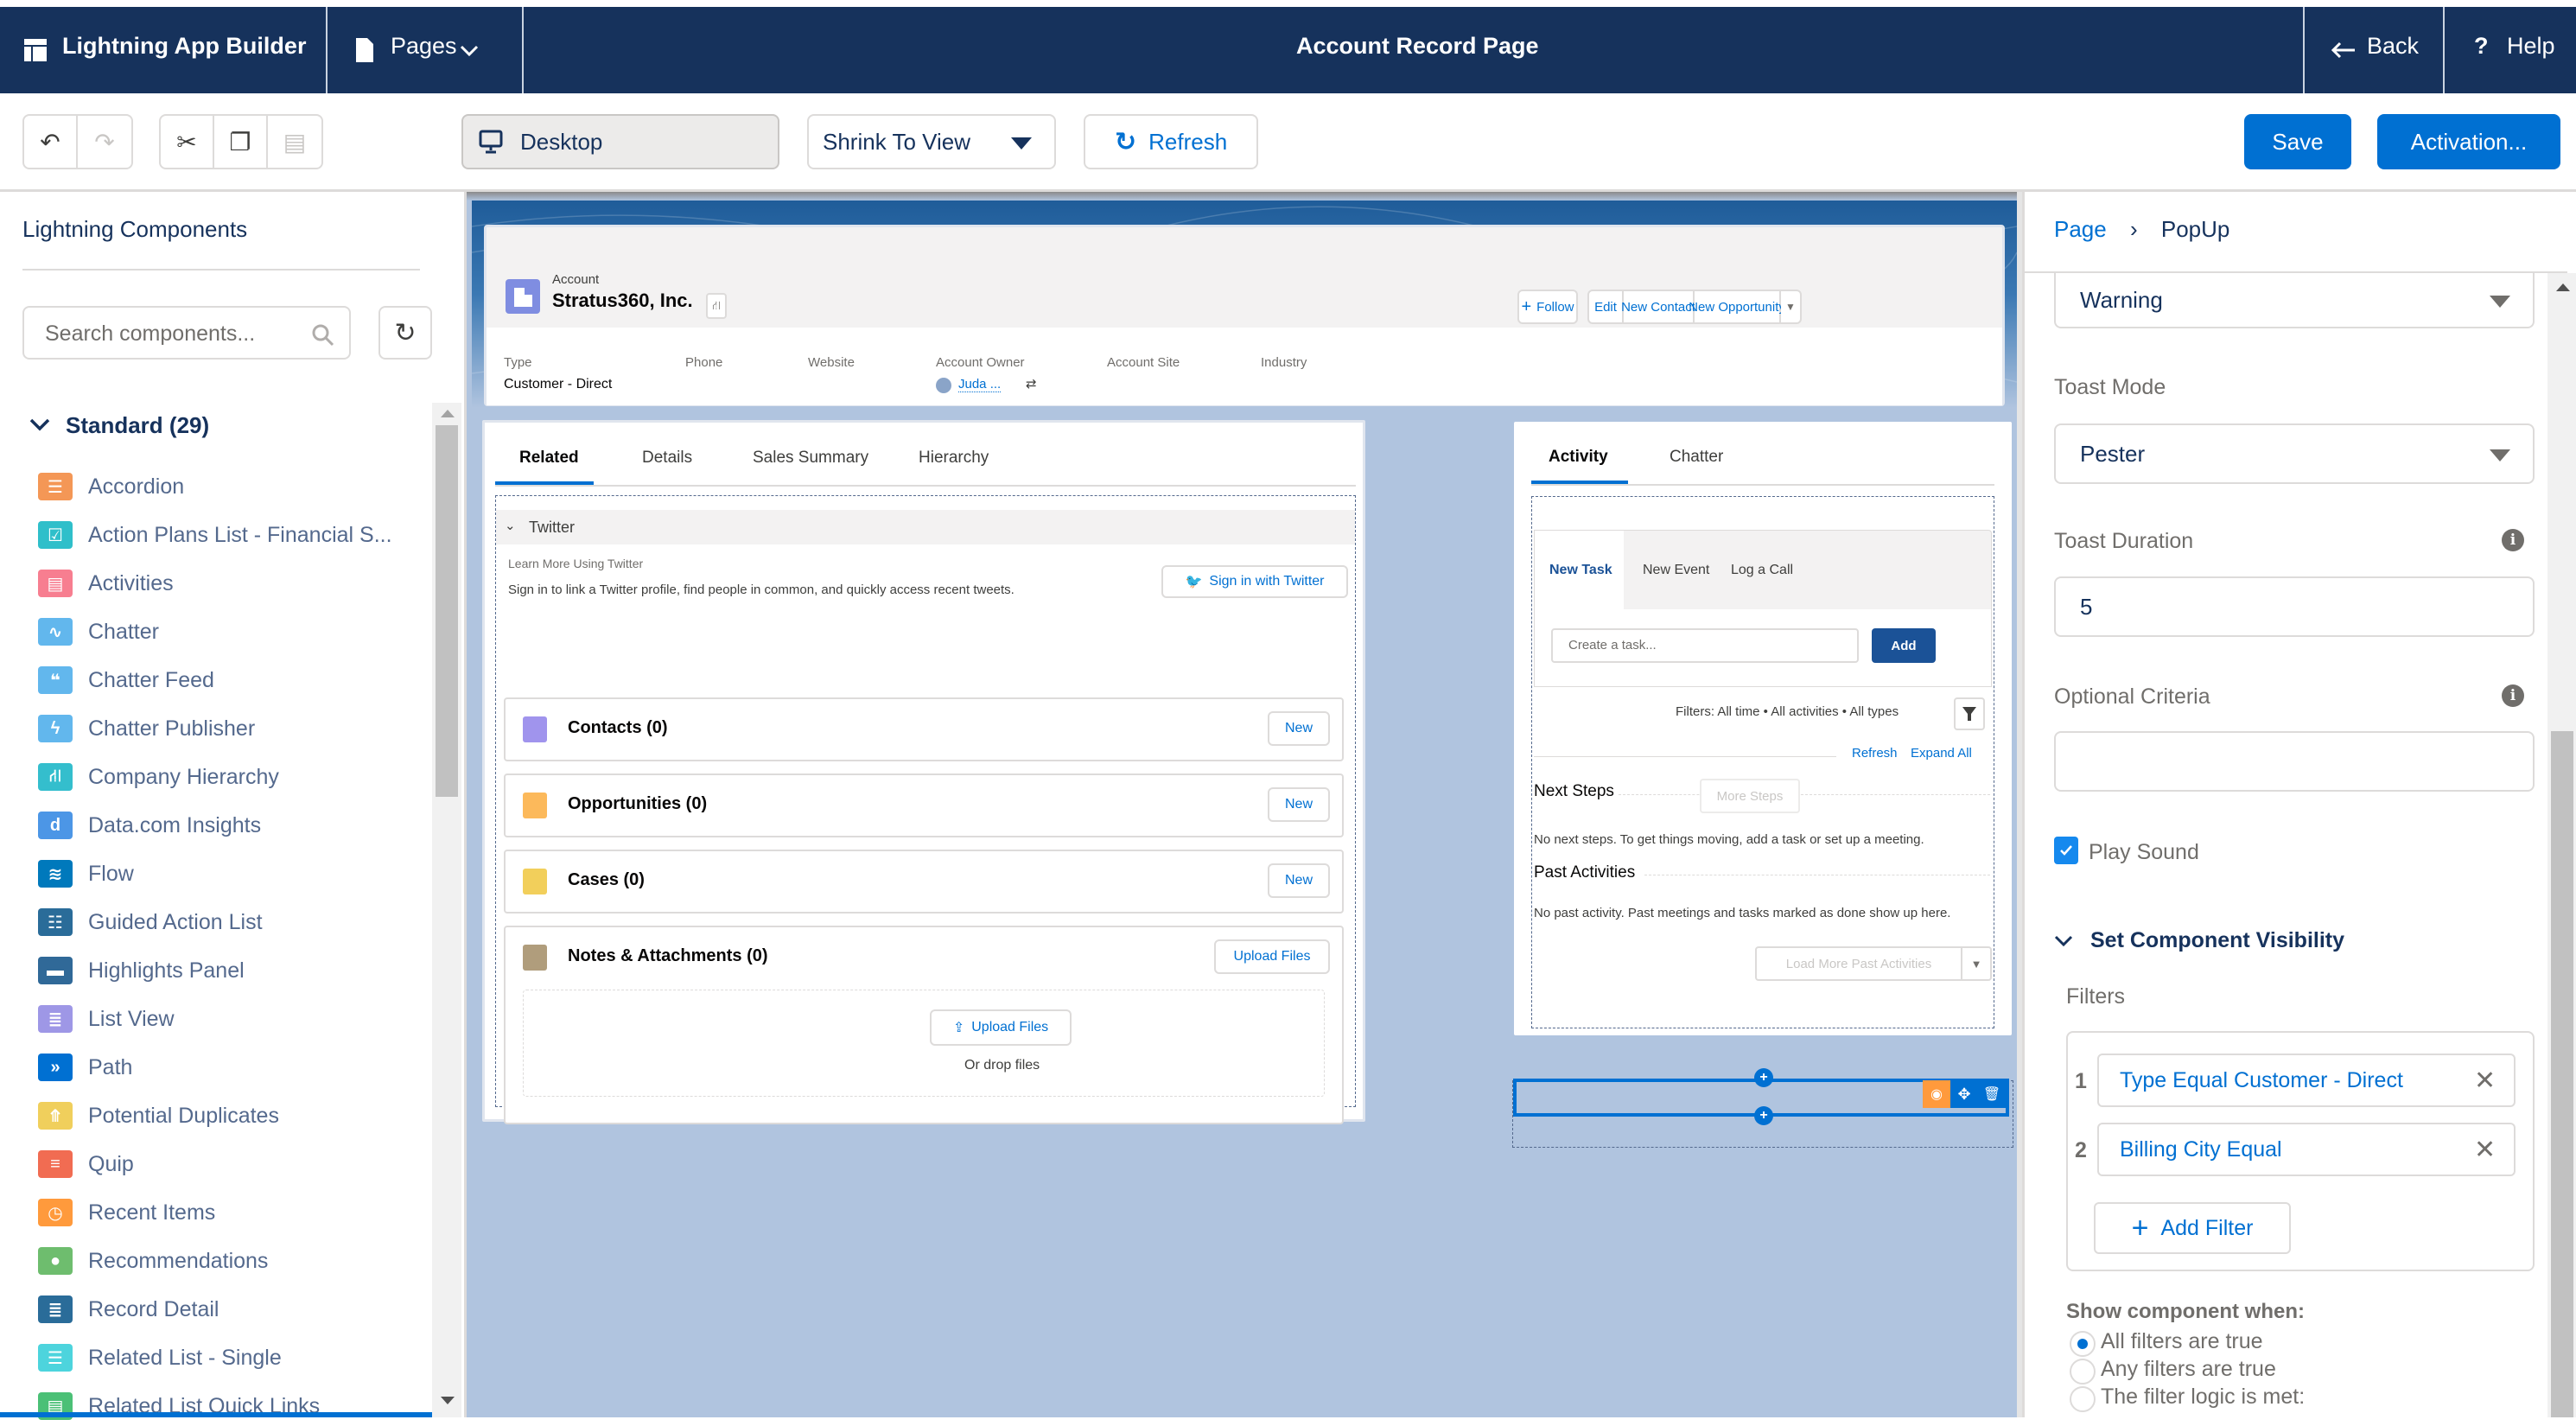 The width and height of the screenshot is (2576, 1426). I want to click on filter-pill: Billing City Equal ✕, so click(2306, 1149).